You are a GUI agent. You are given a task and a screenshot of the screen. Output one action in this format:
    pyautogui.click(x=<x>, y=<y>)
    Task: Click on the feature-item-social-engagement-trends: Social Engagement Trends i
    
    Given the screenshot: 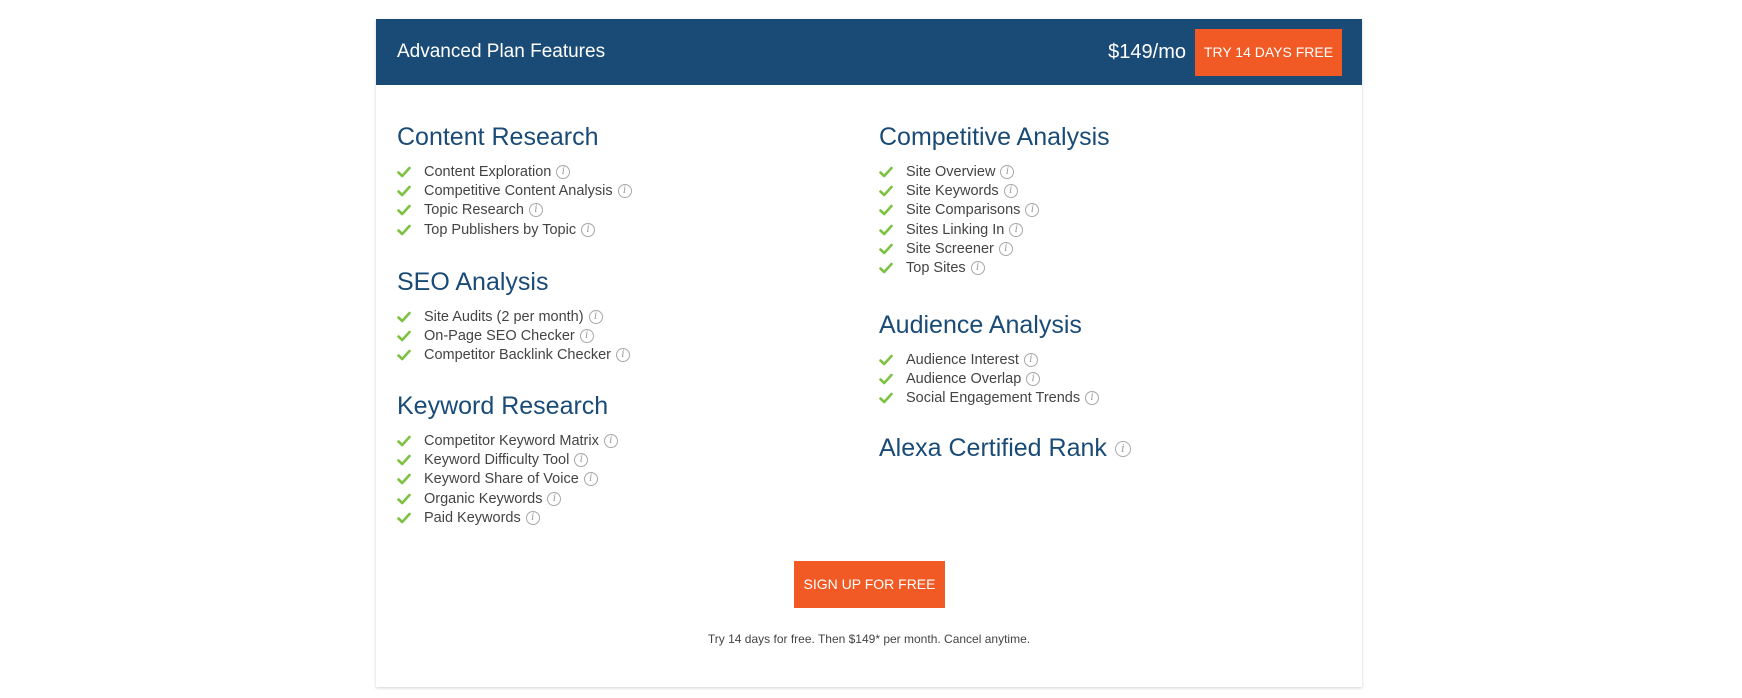 What is the action you would take?
    pyautogui.click(x=989, y=398)
    